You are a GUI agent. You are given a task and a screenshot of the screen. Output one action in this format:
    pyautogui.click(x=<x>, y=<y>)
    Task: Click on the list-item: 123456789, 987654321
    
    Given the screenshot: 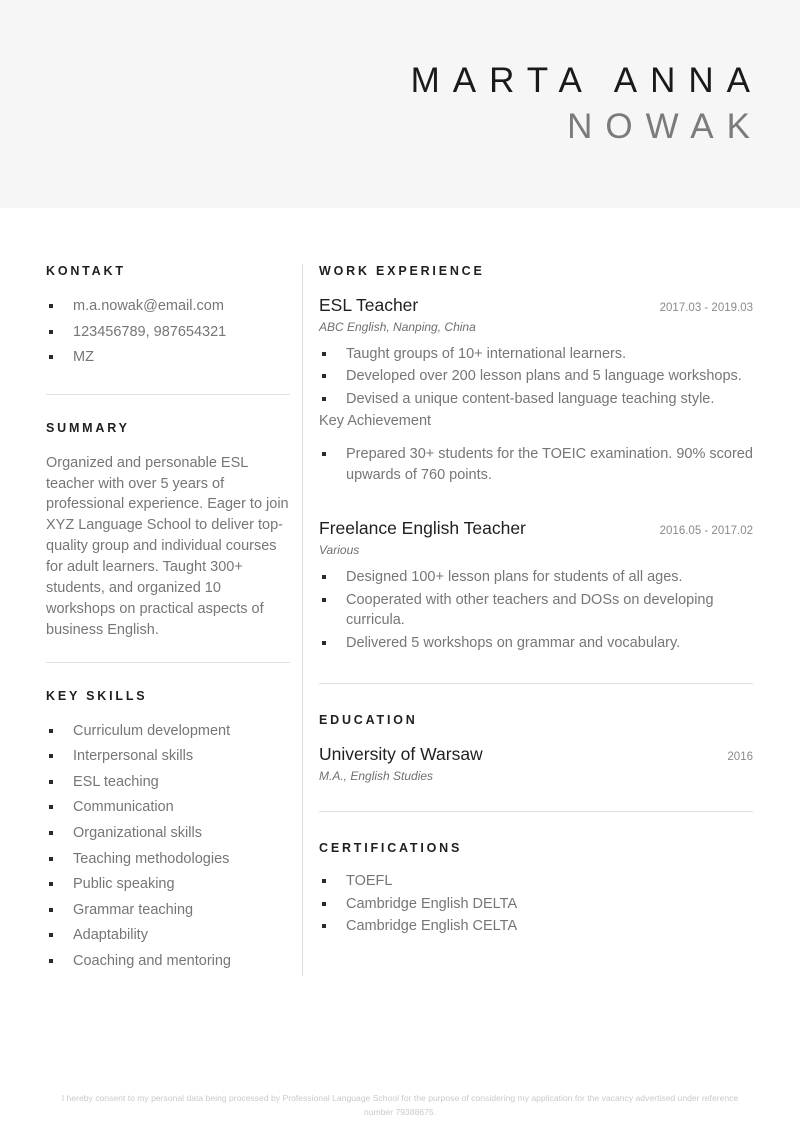 What is the action you would take?
    pyautogui.click(x=168, y=332)
    